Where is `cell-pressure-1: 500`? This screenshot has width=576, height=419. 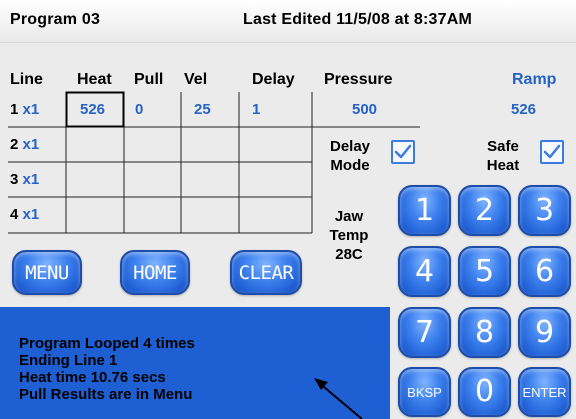 cell-pressure-1: 500 is located at coordinates (364, 109).